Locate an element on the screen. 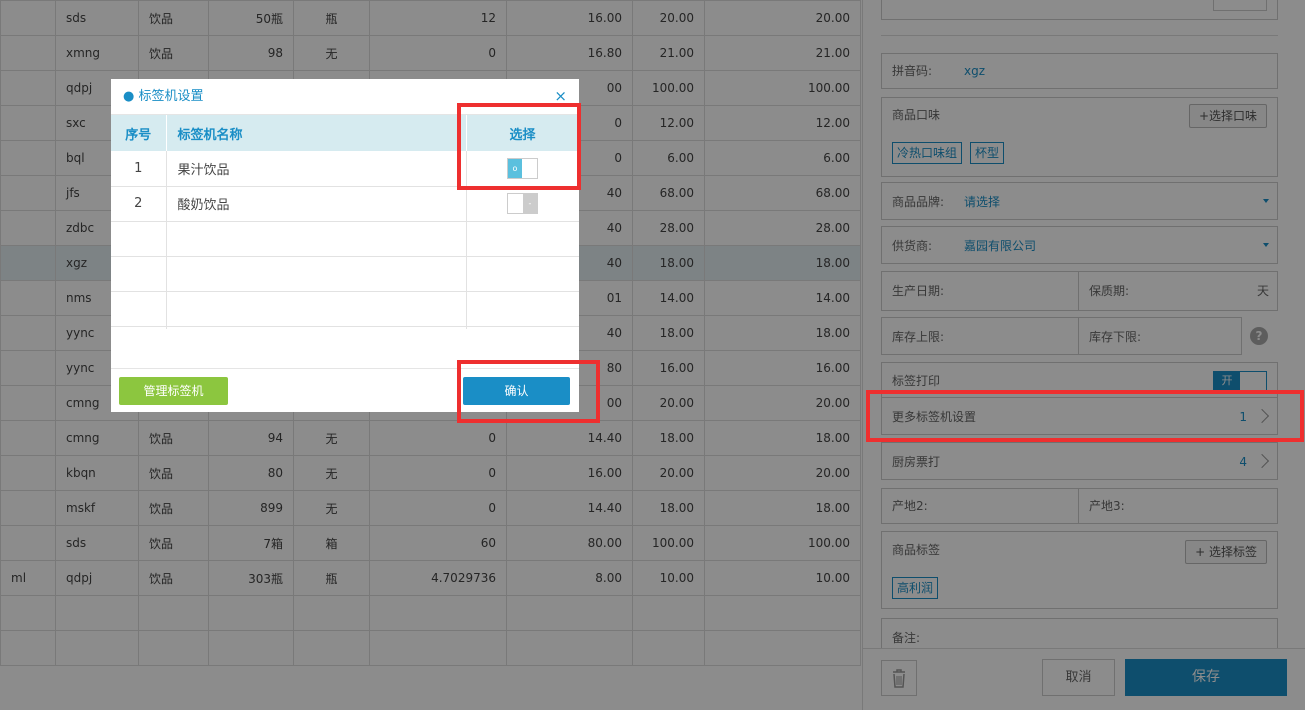 This screenshot has width=1305, height=710. row-name: 果汁饮品 is located at coordinates (316, 169).